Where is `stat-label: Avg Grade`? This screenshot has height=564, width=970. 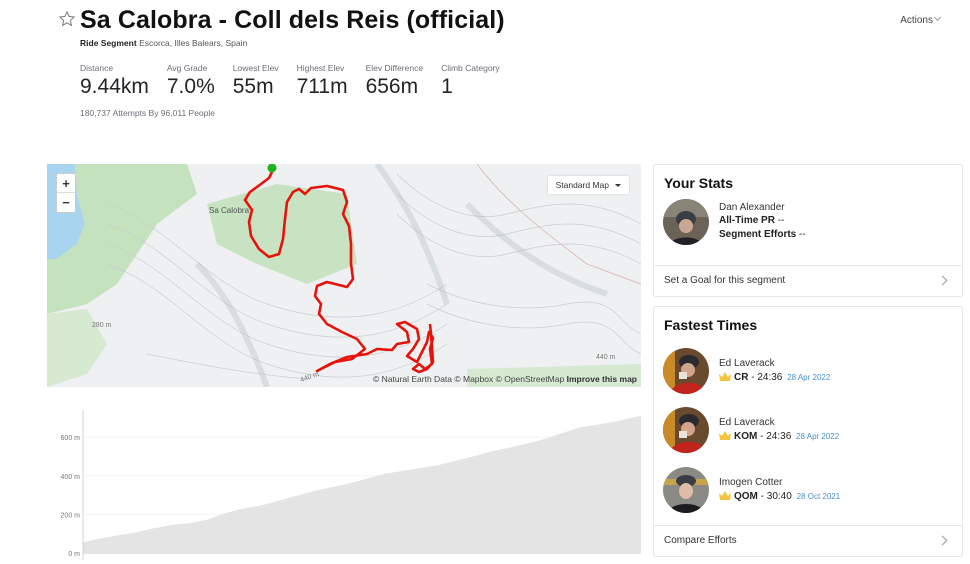
stat-label: Avg Grade is located at coordinates (187, 68).